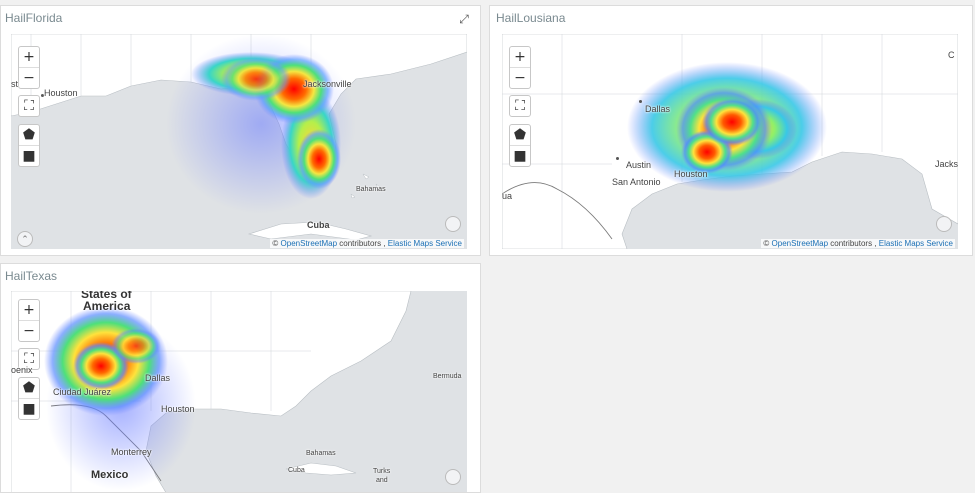 Image resolution: width=975 pixels, height=493 pixels. I want to click on map-label-san-antonio: San Antonio, so click(636, 182).